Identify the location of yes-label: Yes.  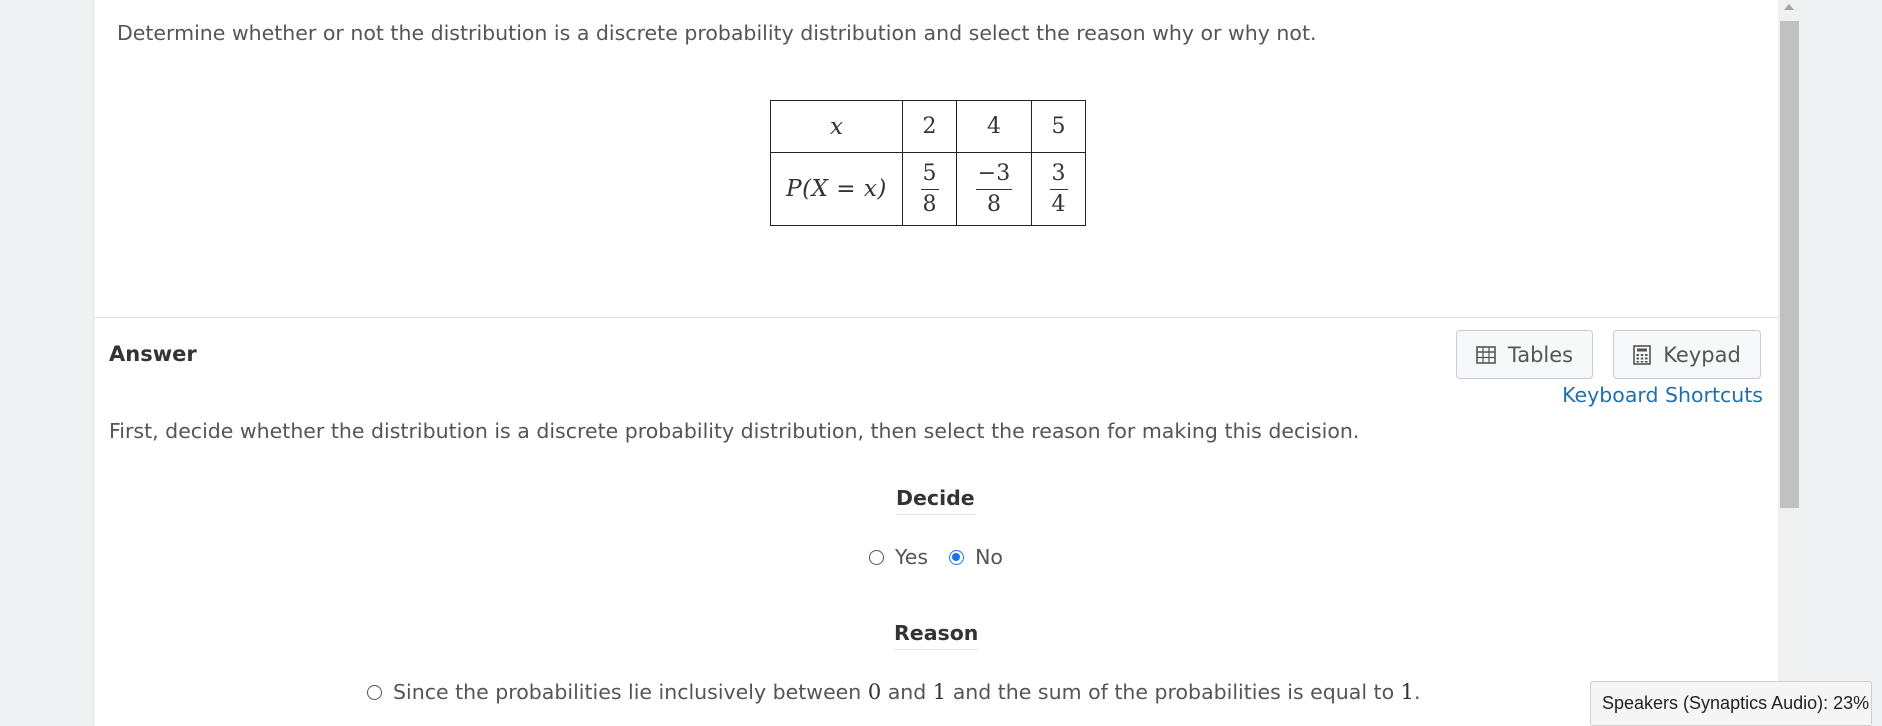
(911, 557).